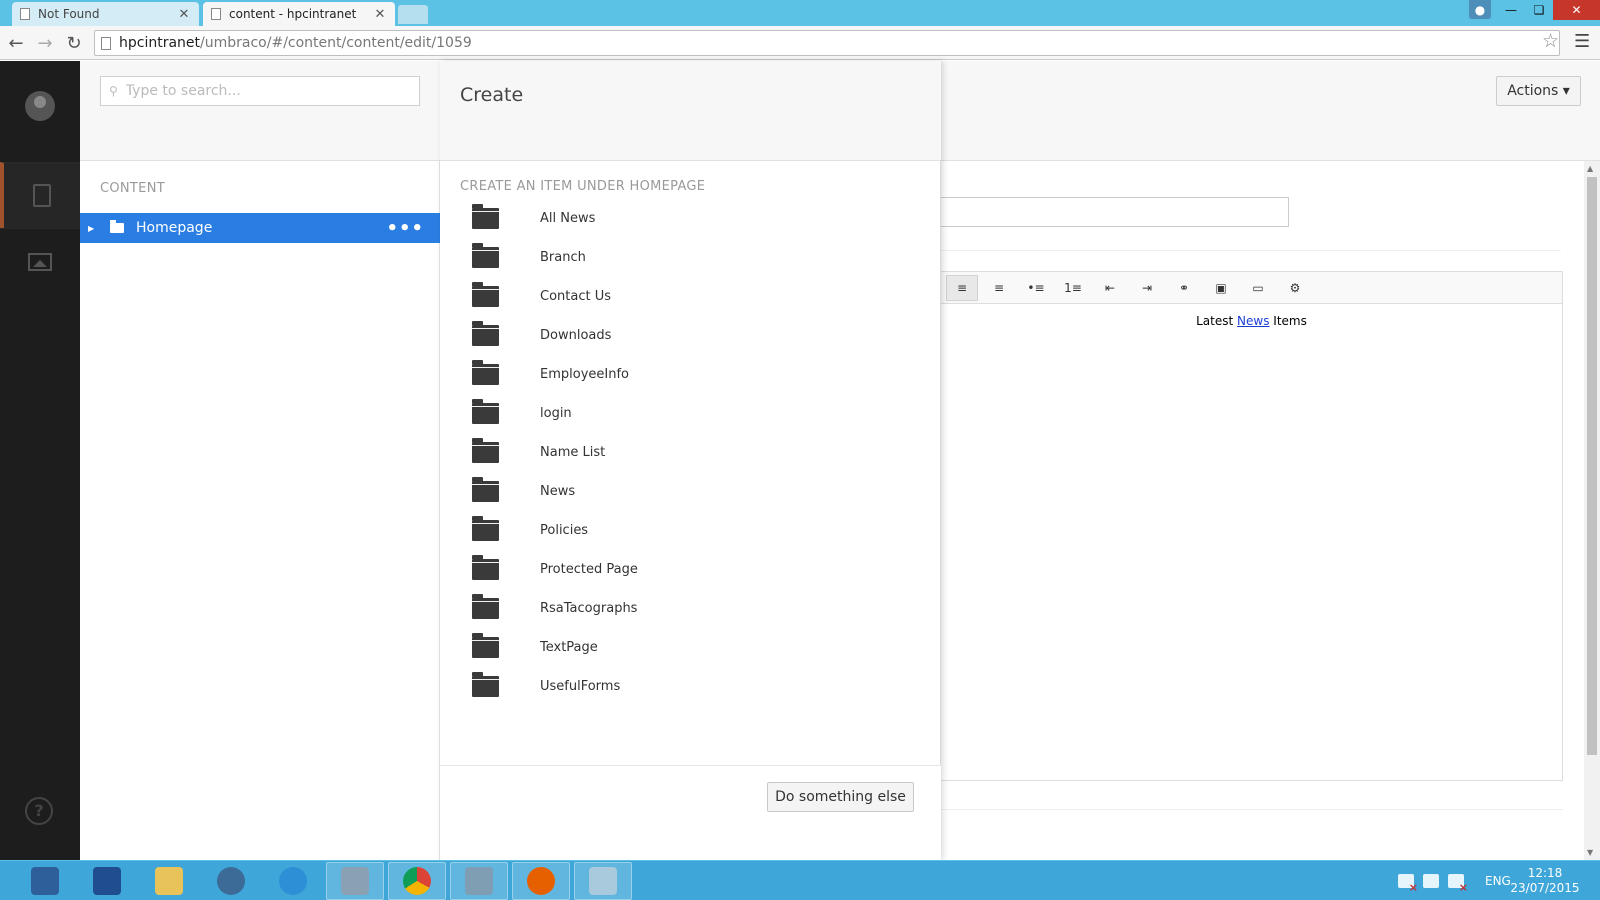 The width and height of the screenshot is (1600, 900). What do you see at coordinates (1184, 288) in the screenshot?
I see `link-icon: ⚭` at bounding box center [1184, 288].